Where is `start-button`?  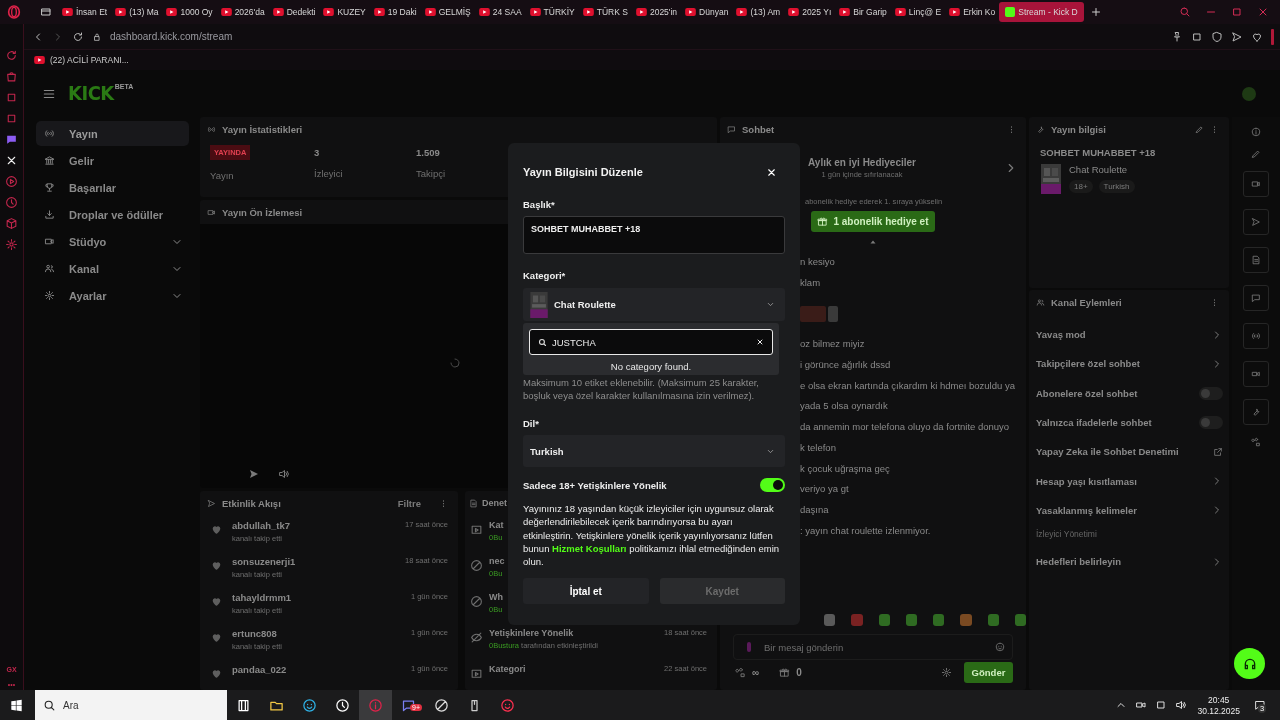 start-button is located at coordinates (16, 705).